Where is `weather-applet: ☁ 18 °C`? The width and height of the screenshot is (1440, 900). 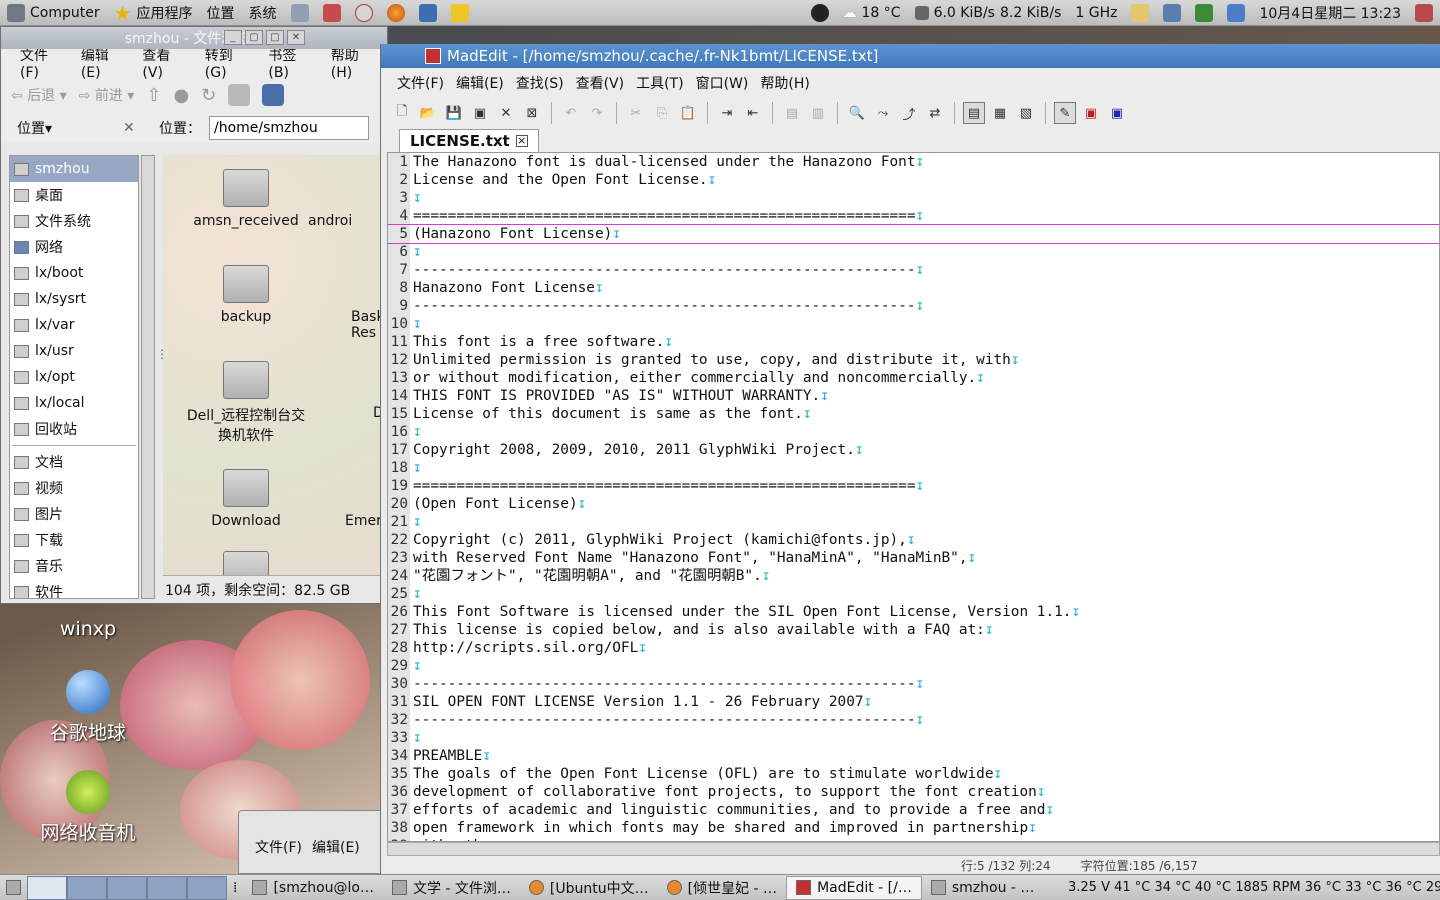 weather-applet: ☁ 18 °C is located at coordinates (872, 13).